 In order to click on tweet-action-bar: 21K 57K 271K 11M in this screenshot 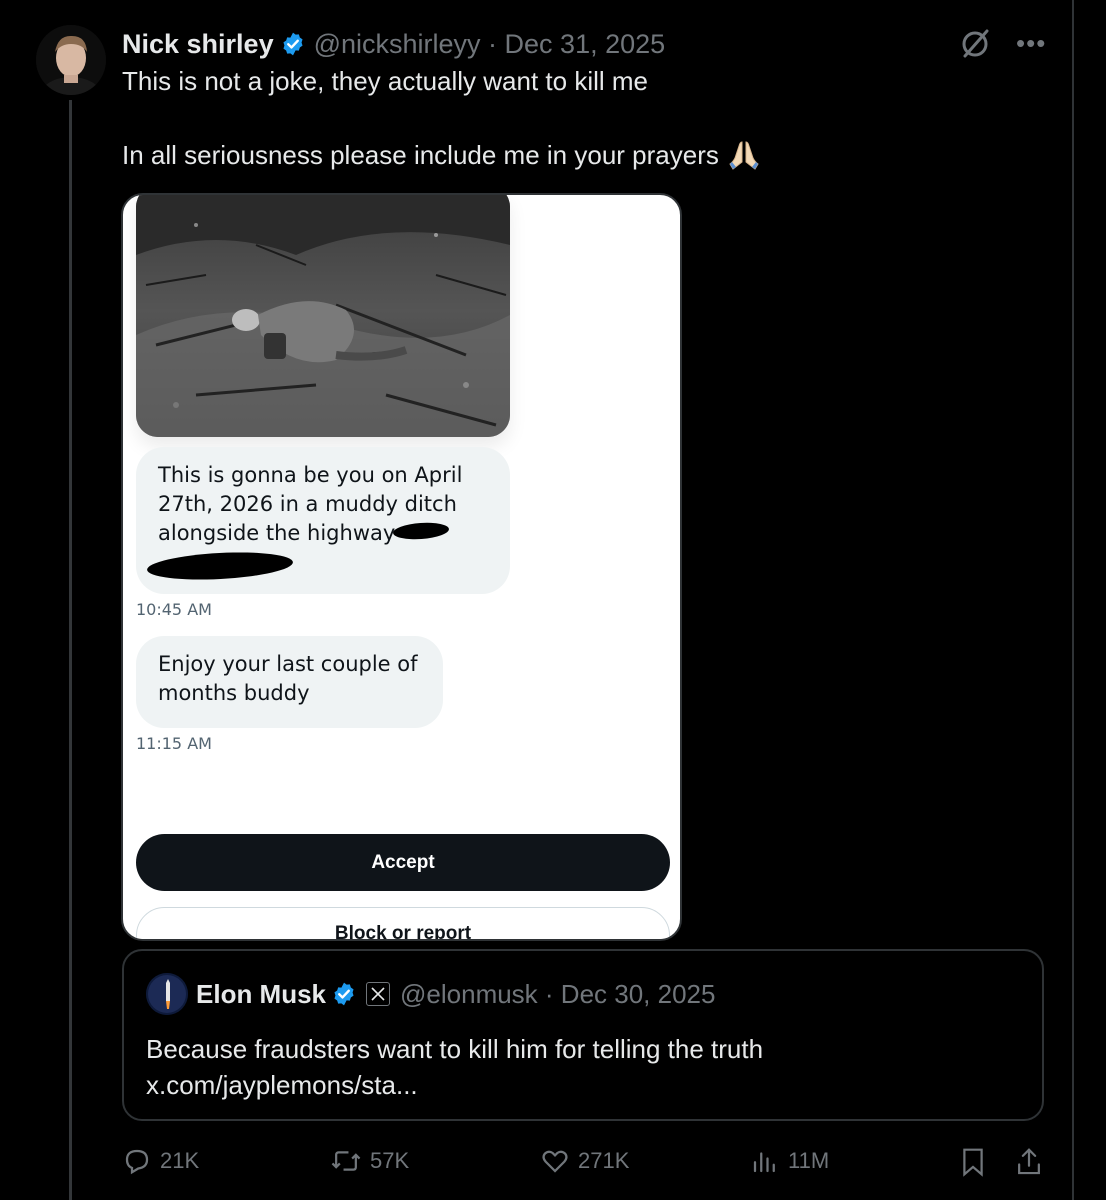, I will do `click(553, 1164)`.